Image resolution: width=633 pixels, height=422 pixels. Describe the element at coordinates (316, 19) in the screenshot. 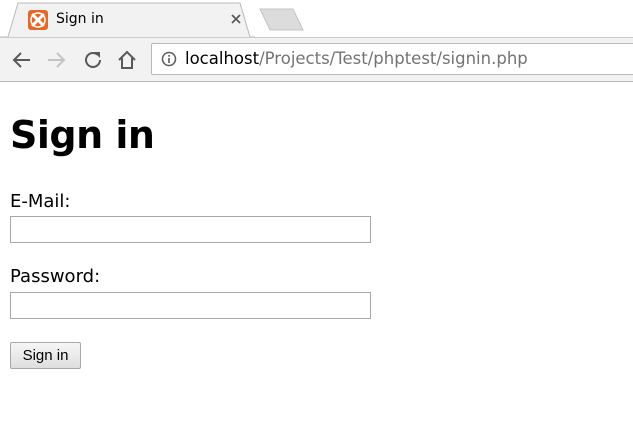

I see `tab-strip: Sign in` at that location.